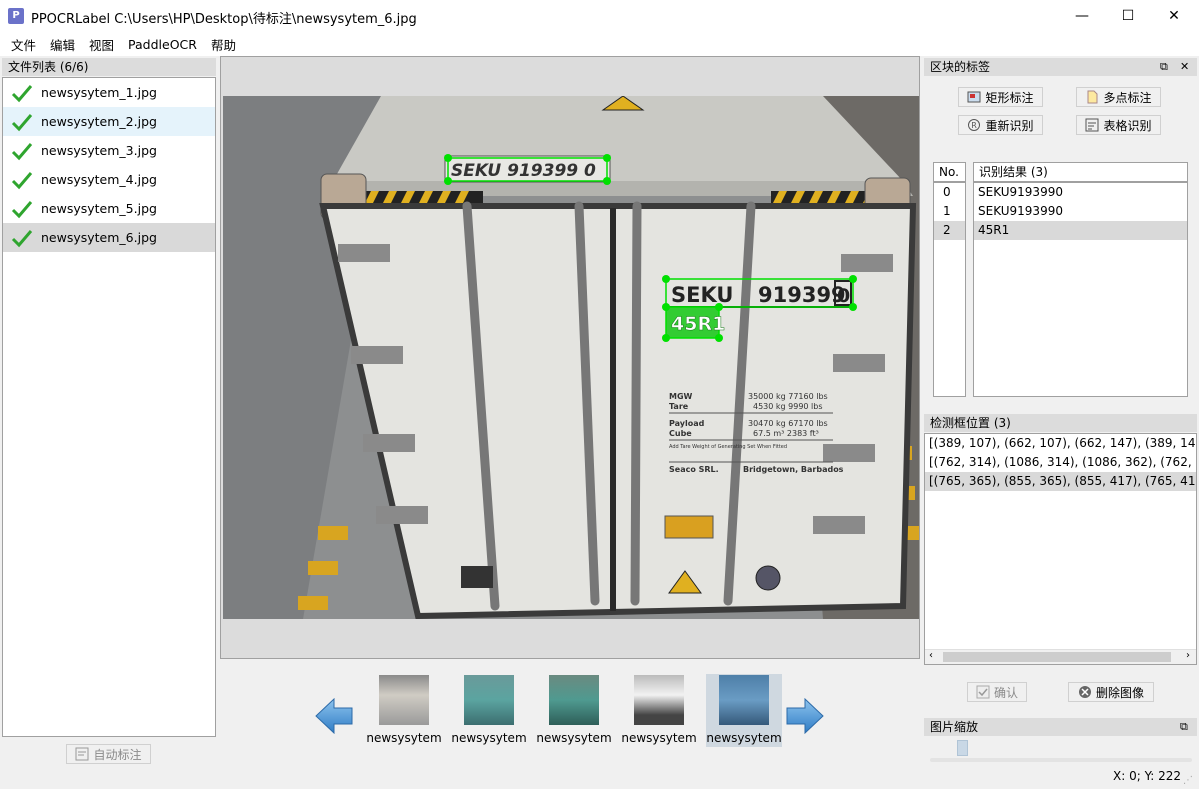 Image resolution: width=1199 pixels, height=789 pixels. I want to click on file-list-item: newsysytem_5.jpg, so click(109, 208).